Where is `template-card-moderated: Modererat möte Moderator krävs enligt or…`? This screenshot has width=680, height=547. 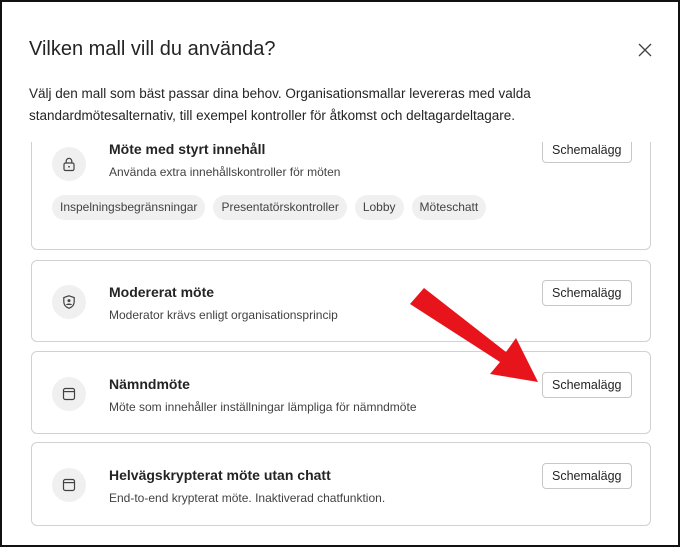 template-card-moderated: Modererat möte Moderator krävs enligt or… is located at coordinates (341, 301).